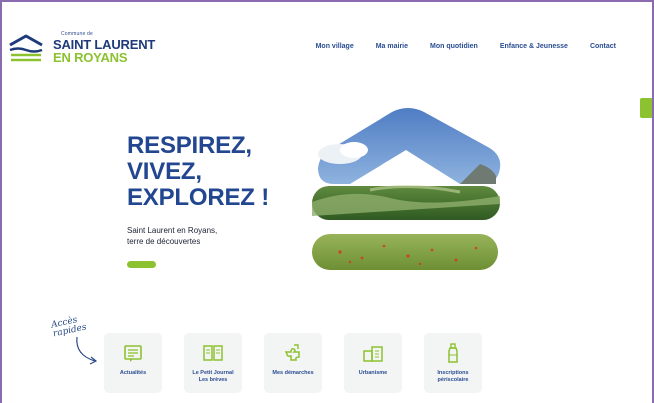 Image resolution: width=654 pixels, height=403 pixels. Describe the element at coordinates (213, 380) in the screenshot. I see `quick-card-label-line2: Les brèves` at that location.